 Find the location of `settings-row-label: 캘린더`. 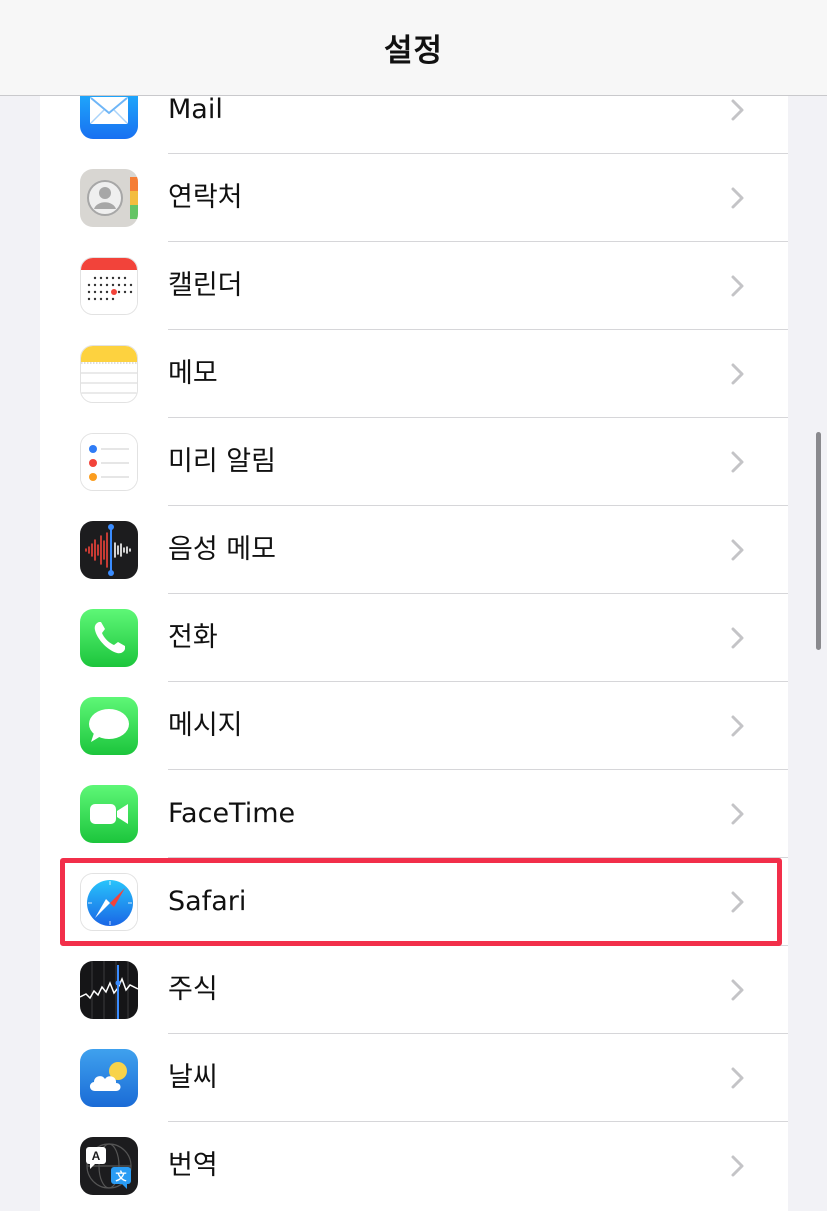

settings-row-label: 캘린더 is located at coordinates (205, 285).